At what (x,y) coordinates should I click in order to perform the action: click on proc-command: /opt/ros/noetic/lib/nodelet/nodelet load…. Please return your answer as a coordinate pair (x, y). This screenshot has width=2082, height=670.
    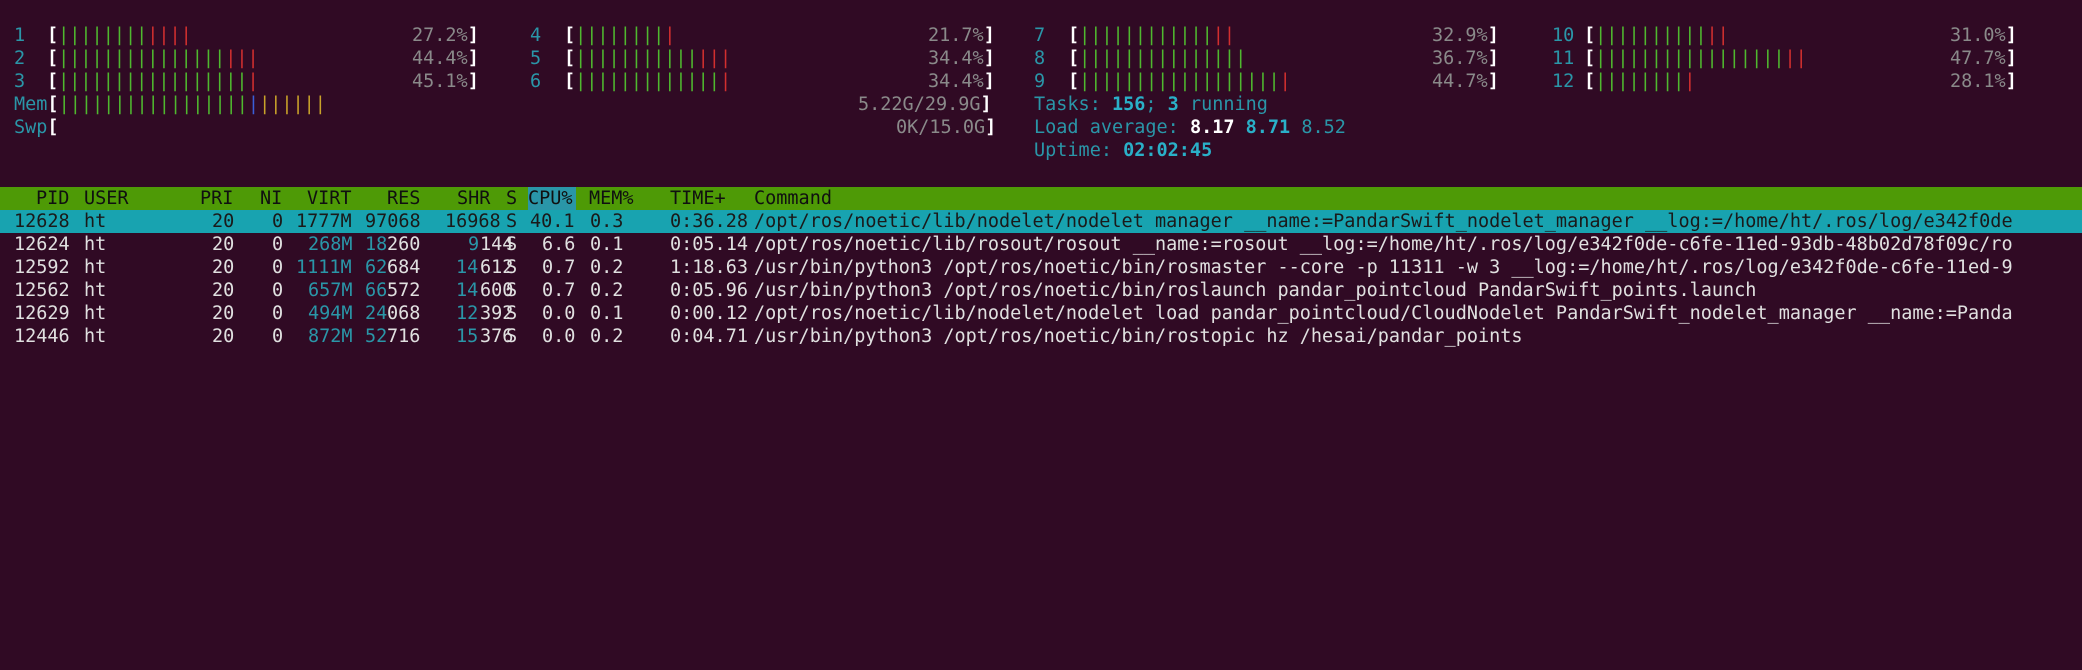
    Looking at the image, I should click on (1383, 313).